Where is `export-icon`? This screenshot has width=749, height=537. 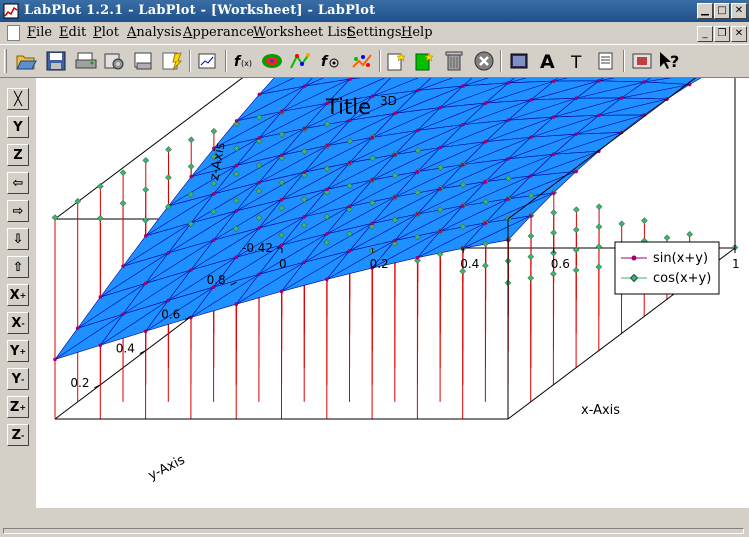 export-icon is located at coordinates (144, 61).